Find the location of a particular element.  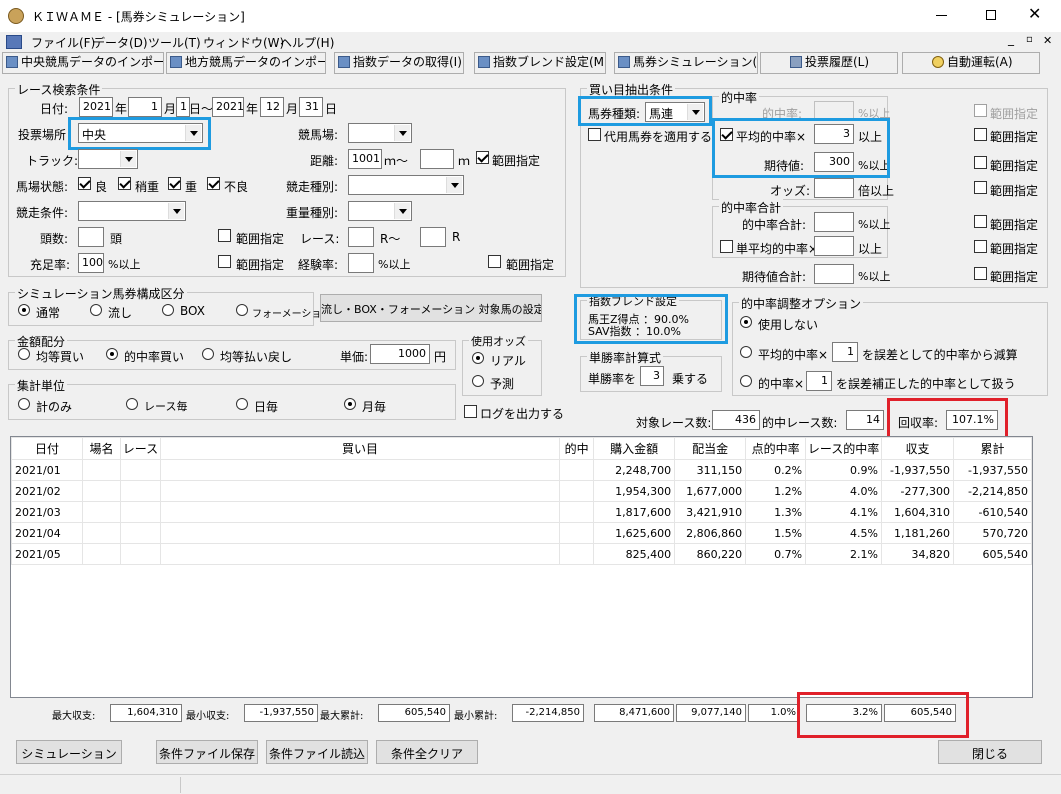

expect-range-check is located at coordinates (980, 162).